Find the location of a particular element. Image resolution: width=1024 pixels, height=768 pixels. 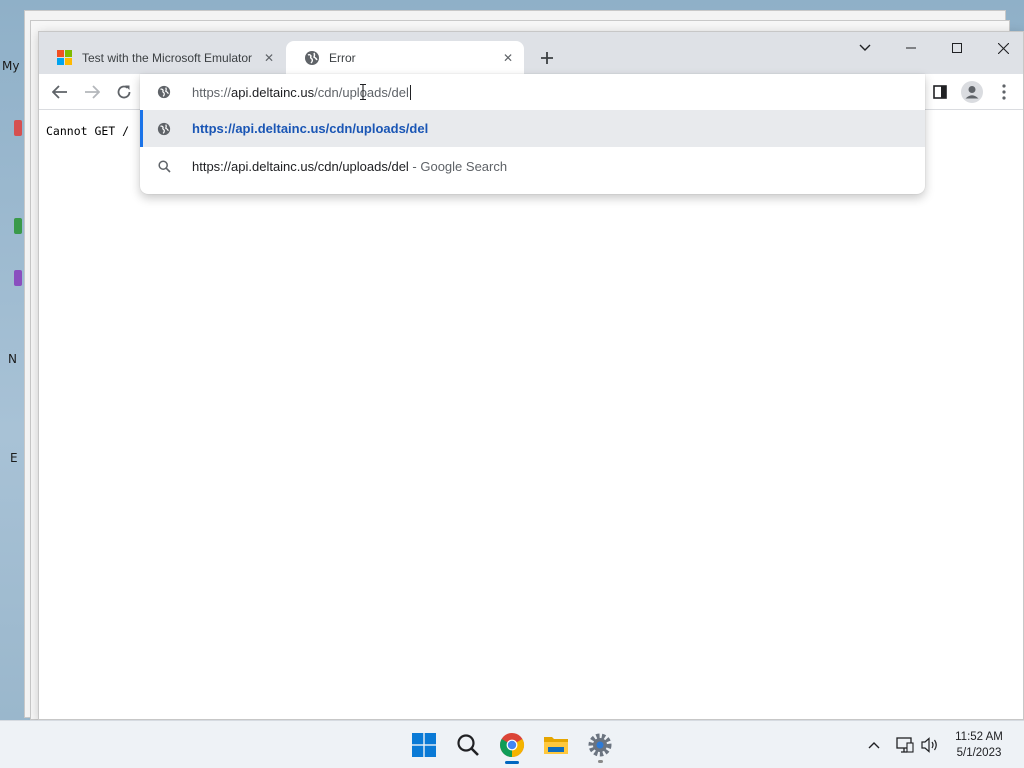

minimize-button is located at coordinates (911, 48).